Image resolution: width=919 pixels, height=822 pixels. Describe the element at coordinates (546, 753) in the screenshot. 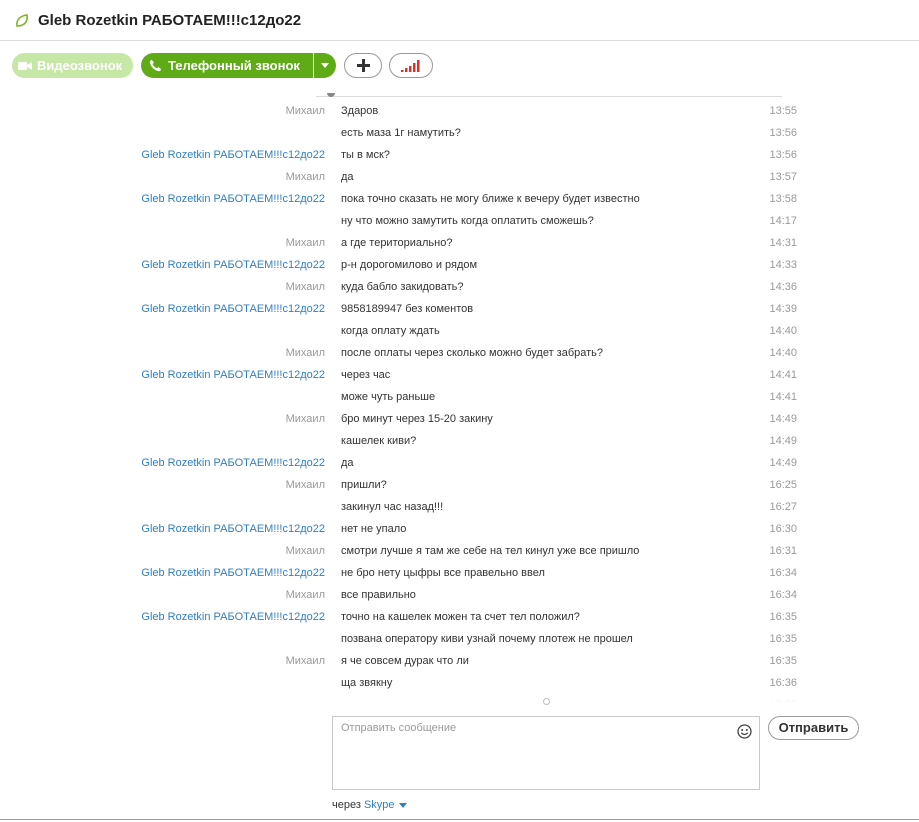

I see `message-input` at that location.